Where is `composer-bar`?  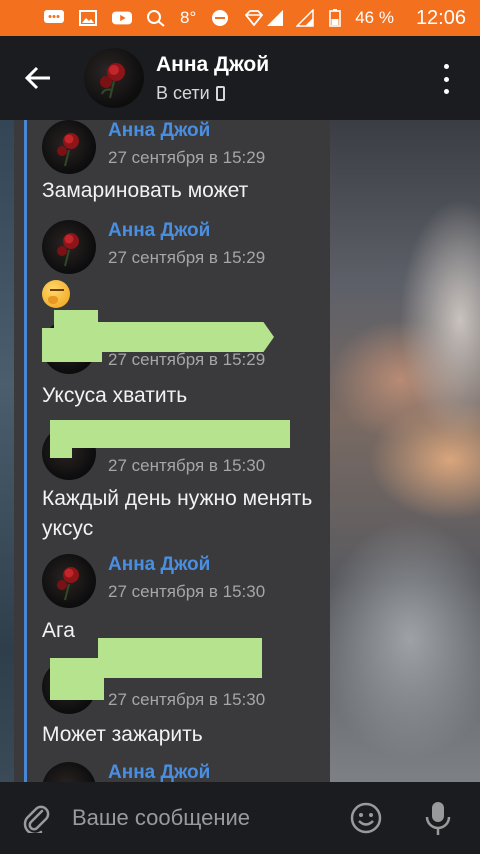
composer-bar is located at coordinates (240, 818).